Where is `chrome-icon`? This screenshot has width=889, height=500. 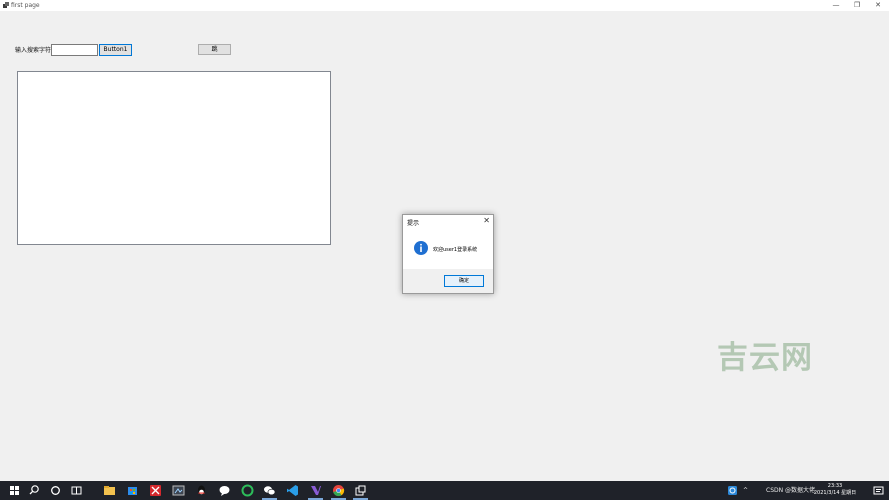 chrome-icon is located at coordinates (338, 490).